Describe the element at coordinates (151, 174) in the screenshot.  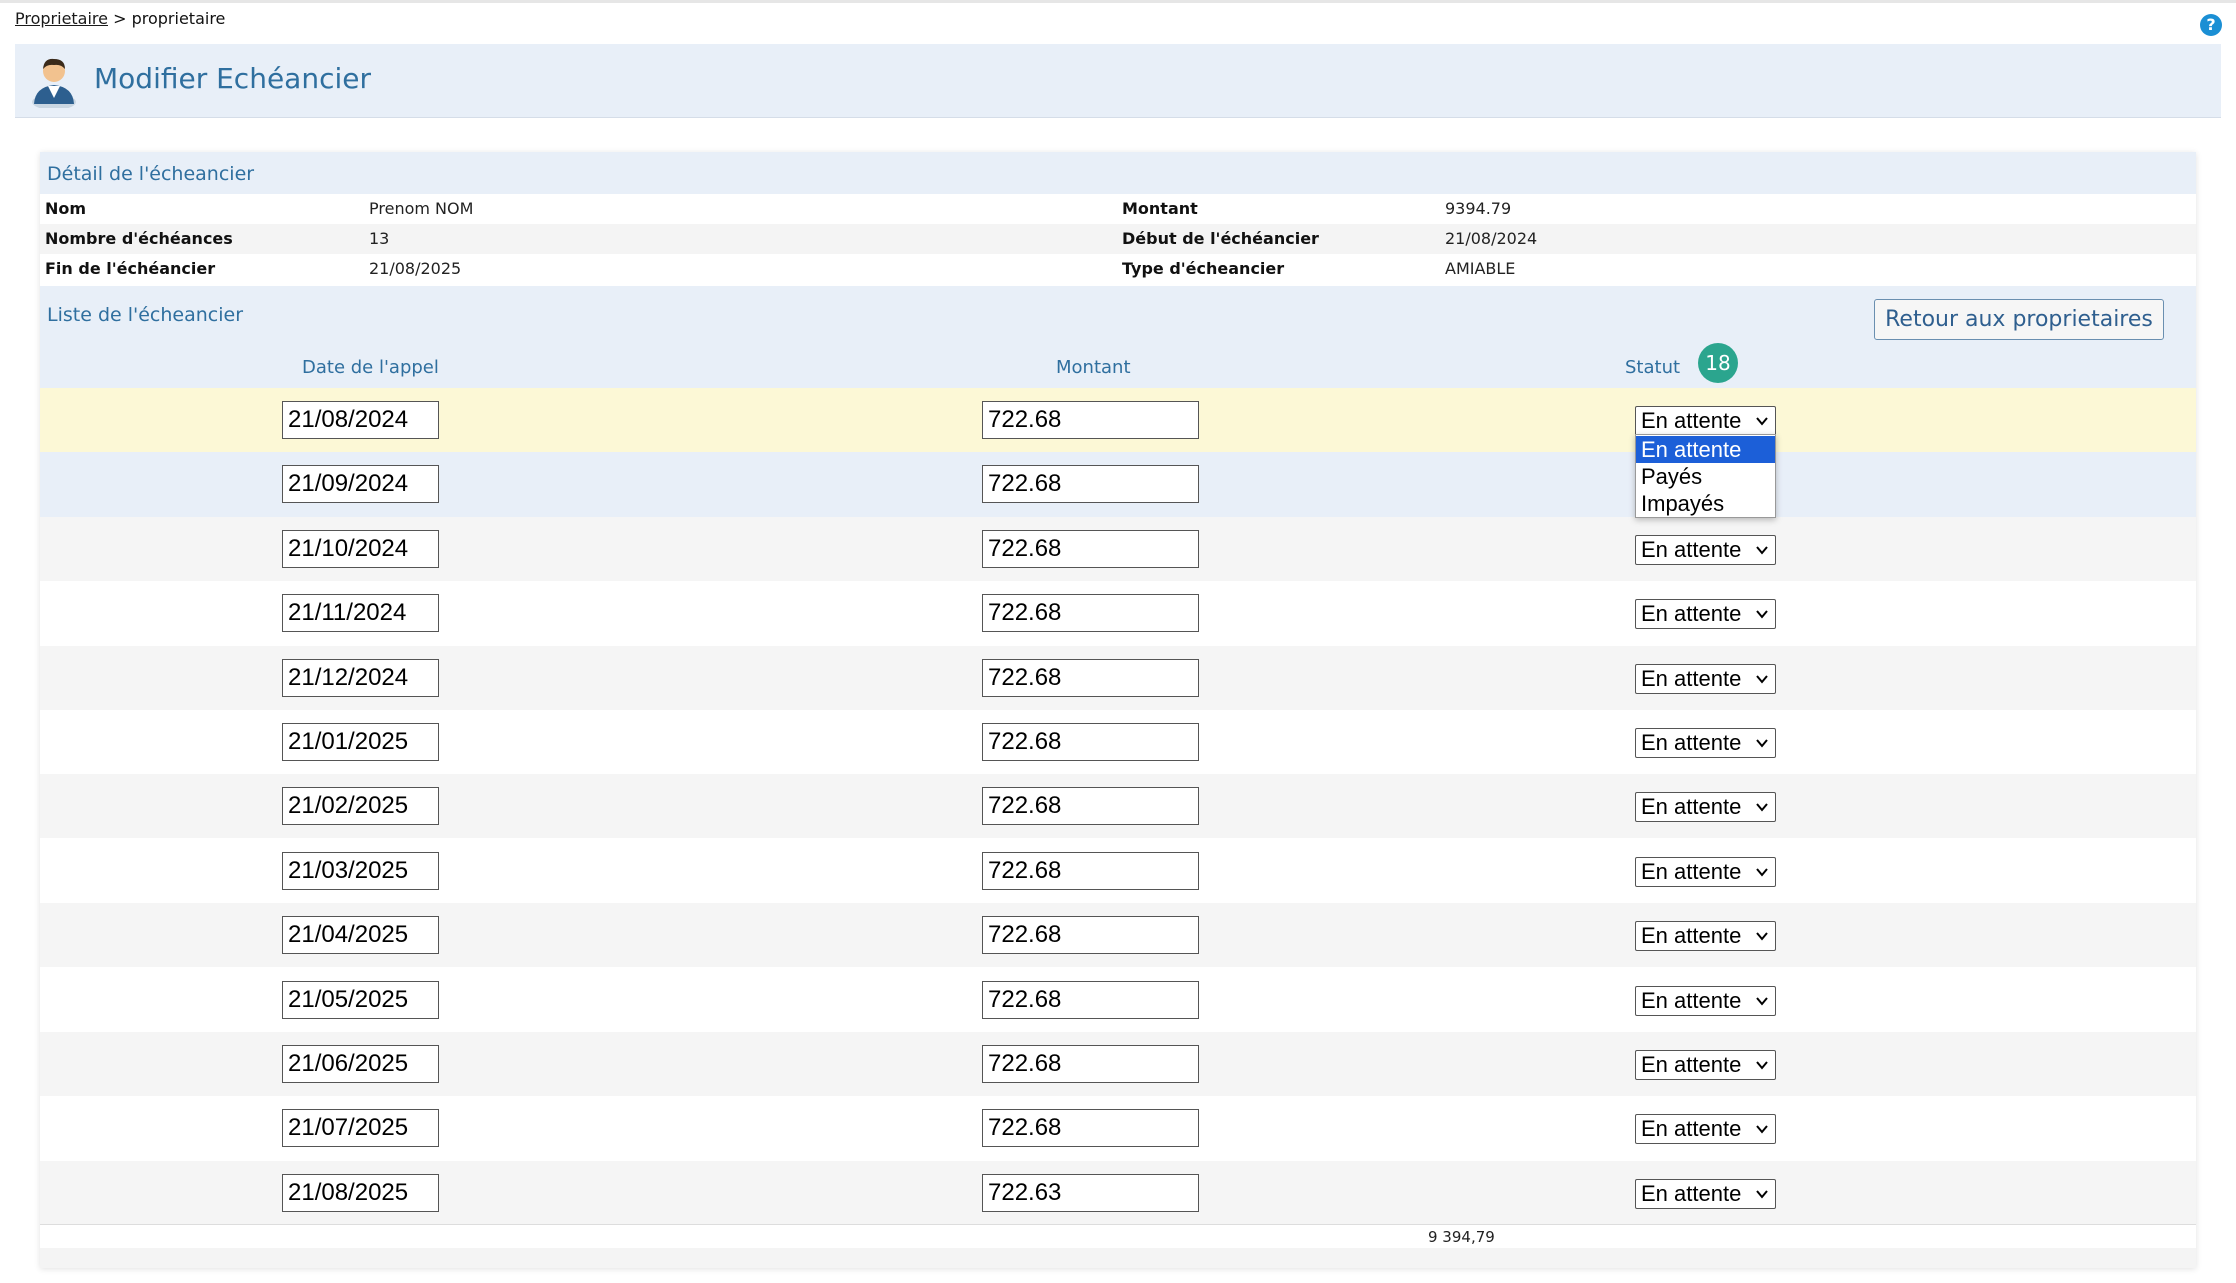
I see `detail-section-title: Détail de l'écheancier` at that location.